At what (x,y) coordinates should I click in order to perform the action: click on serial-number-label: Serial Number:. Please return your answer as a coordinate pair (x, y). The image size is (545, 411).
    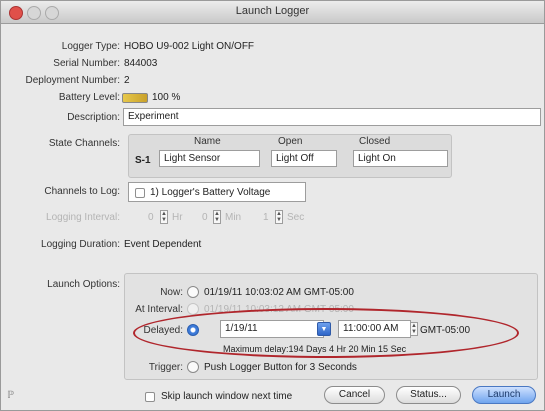
    Looking at the image, I should click on (86, 63).